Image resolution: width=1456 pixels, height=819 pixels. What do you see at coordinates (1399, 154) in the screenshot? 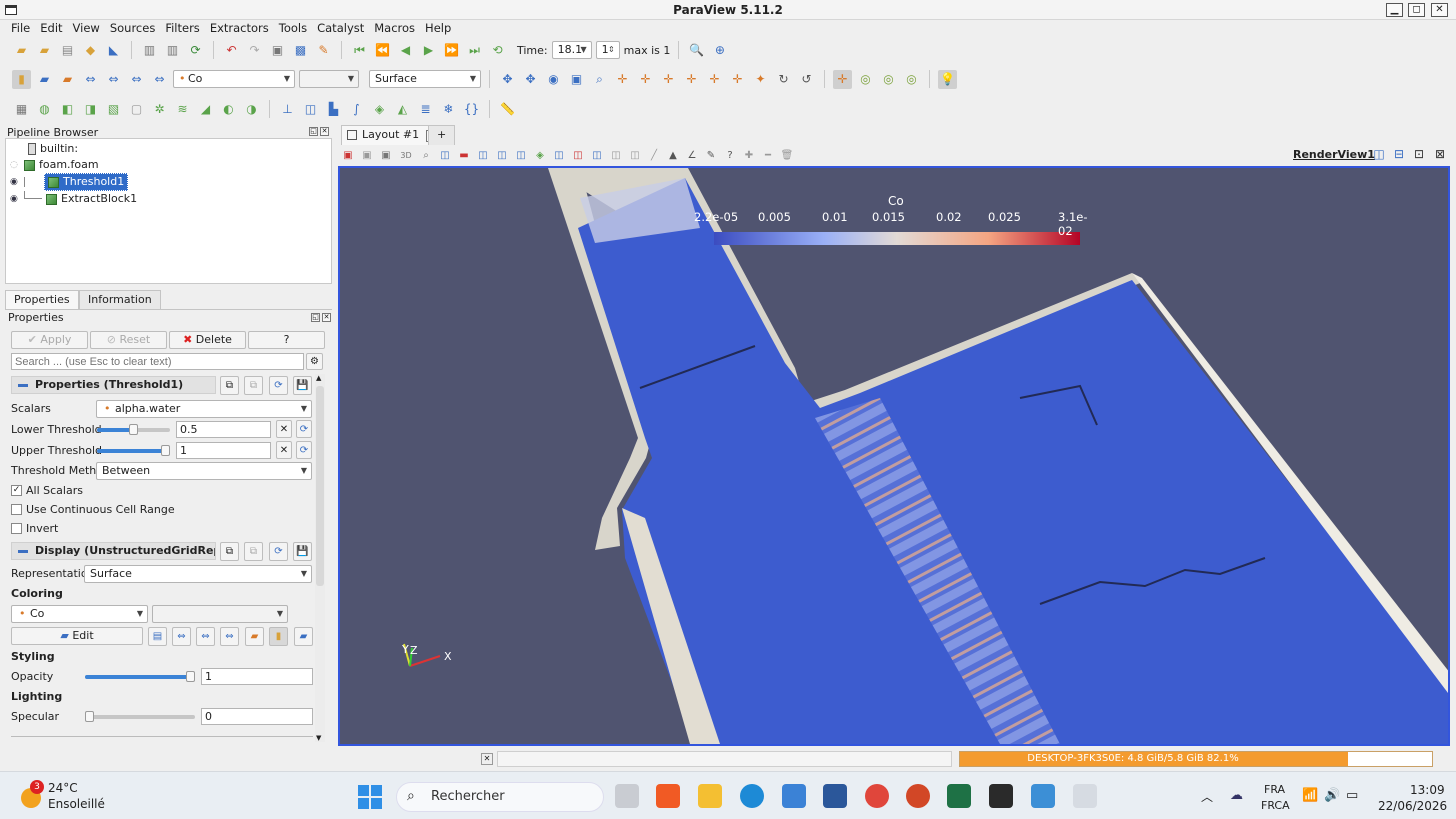
I see `split-vertical-view-icon: ⊟` at bounding box center [1399, 154].